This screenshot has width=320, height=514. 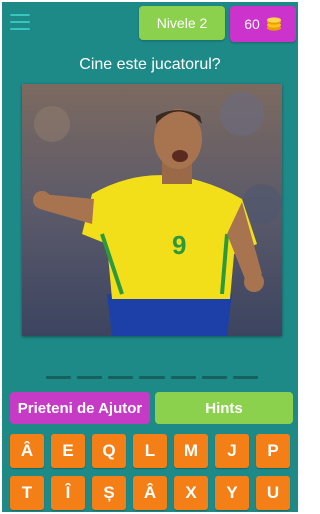 What do you see at coordinates (191, 493) in the screenshot?
I see `letter-key: X` at bounding box center [191, 493].